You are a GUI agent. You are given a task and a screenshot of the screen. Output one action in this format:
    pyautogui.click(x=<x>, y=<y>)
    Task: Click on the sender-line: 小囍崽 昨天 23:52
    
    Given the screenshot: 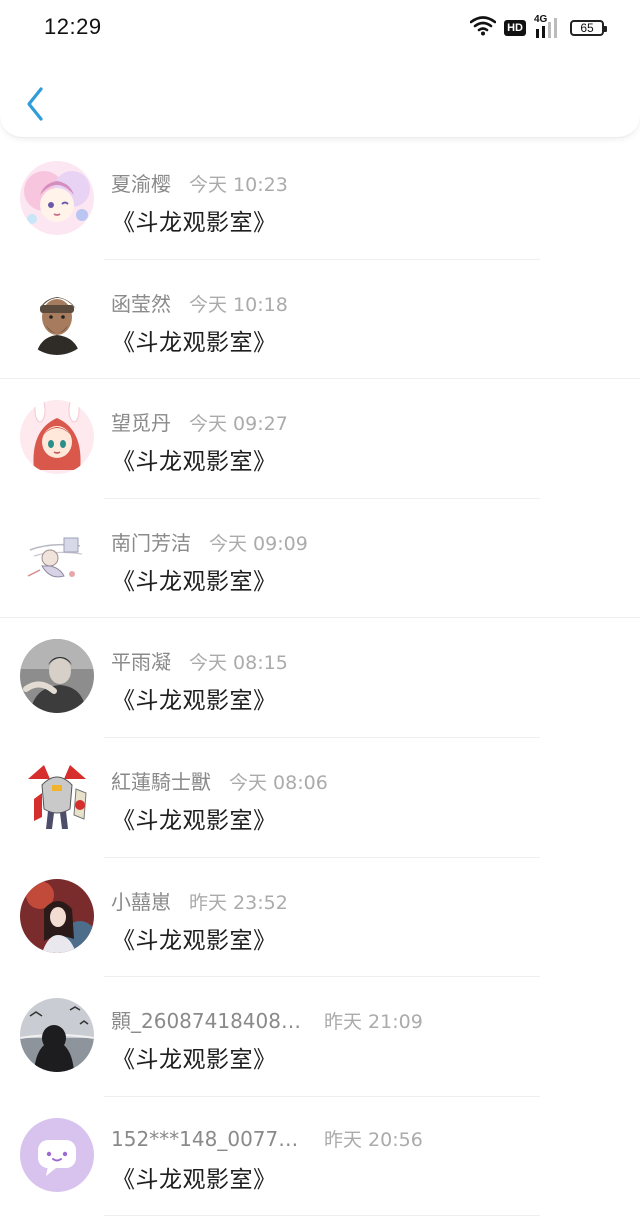 What is the action you would take?
    pyautogui.click(x=199, y=900)
    